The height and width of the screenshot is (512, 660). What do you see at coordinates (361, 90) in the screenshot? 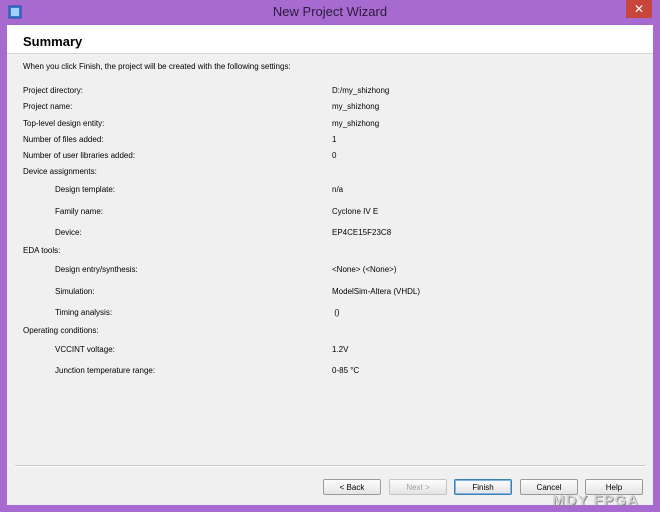
I see `row-value: D:/my_shizhong` at bounding box center [361, 90].